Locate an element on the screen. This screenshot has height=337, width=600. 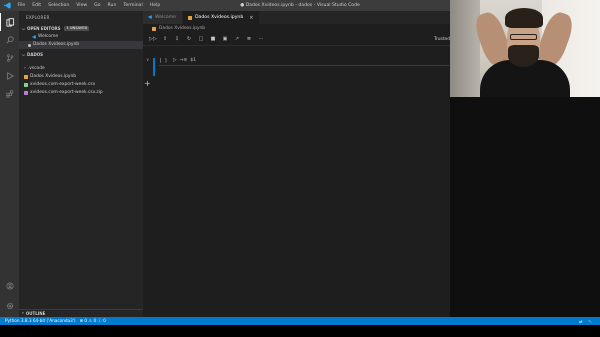
csv-file-icon is located at coordinates (26, 85).